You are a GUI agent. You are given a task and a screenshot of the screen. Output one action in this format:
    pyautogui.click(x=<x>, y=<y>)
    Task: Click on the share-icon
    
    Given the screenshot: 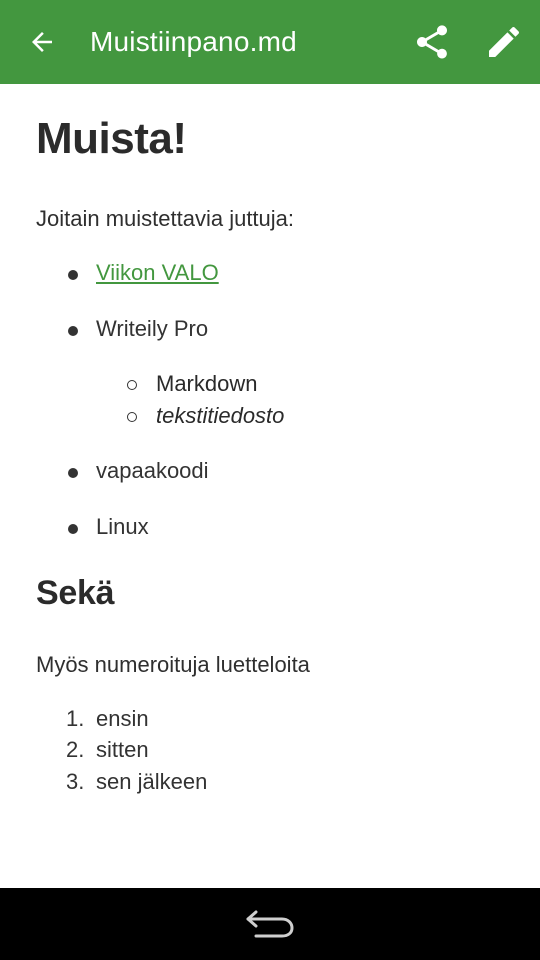 What is the action you would take?
    pyautogui.click(x=432, y=42)
    